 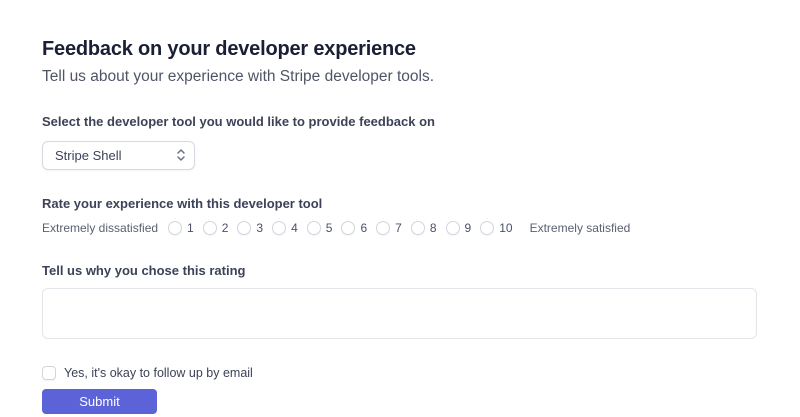 What do you see at coordinates (399, 372) in the screenshot?
I see `followup-row: Yes, it's okay to follow up by email` at bounding box center [399, 372].